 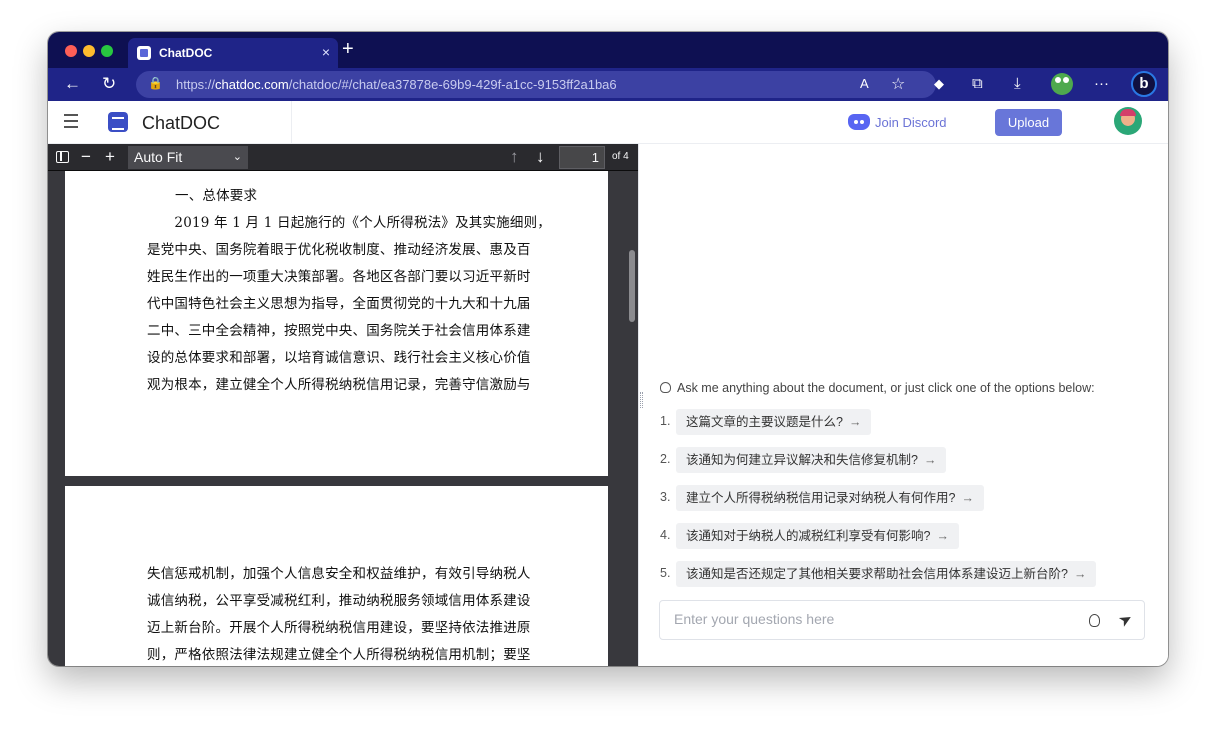 What do you see at coordinates (1144, 84) in the screenshot?
I see `bing-icon: b` at bounding box center [1144, 84].